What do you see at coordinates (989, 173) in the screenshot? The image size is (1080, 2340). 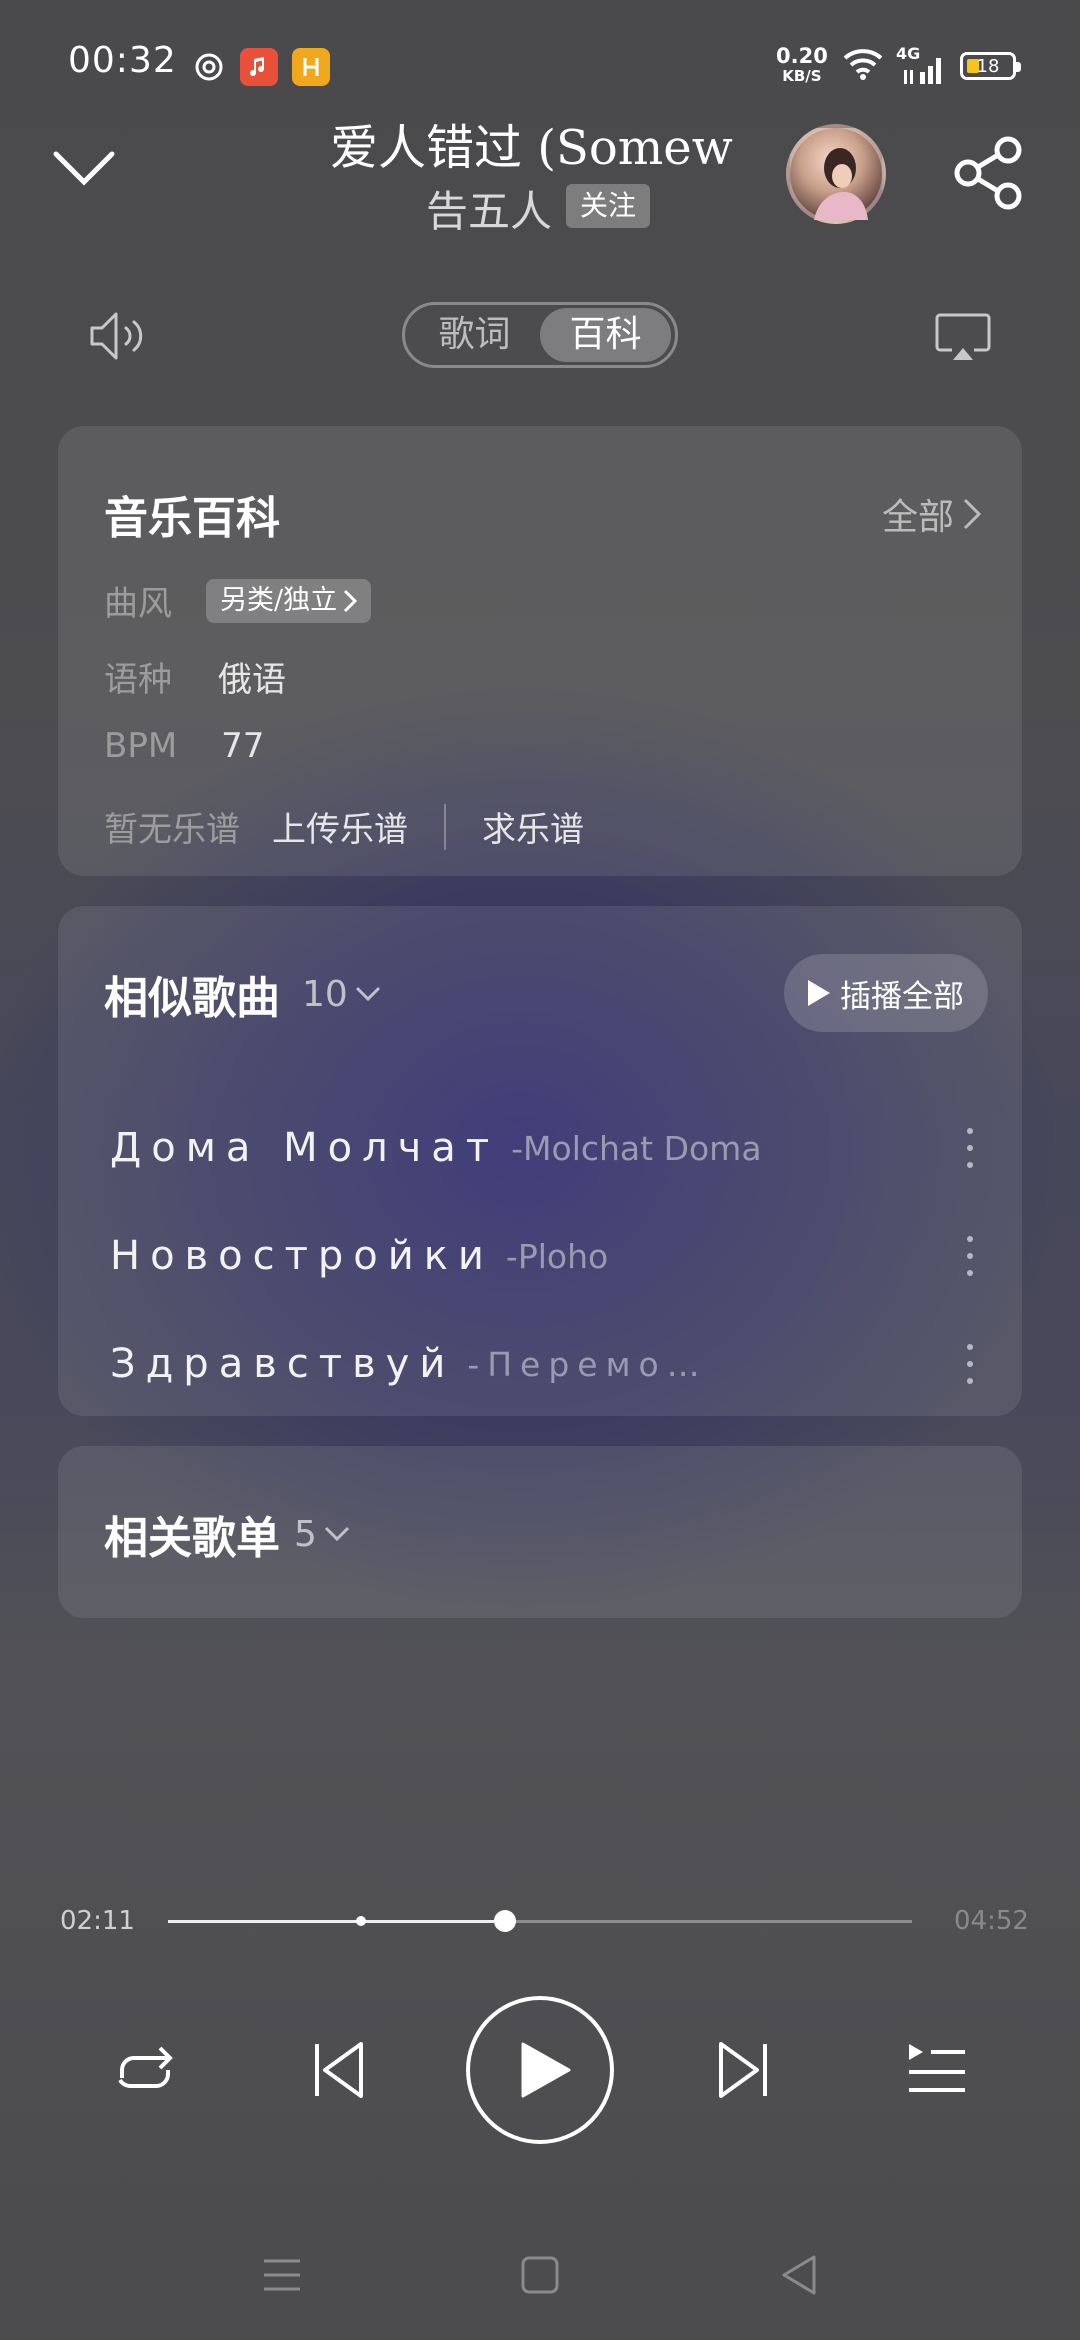 I see `share-icon` at bounding box center [989, 173].